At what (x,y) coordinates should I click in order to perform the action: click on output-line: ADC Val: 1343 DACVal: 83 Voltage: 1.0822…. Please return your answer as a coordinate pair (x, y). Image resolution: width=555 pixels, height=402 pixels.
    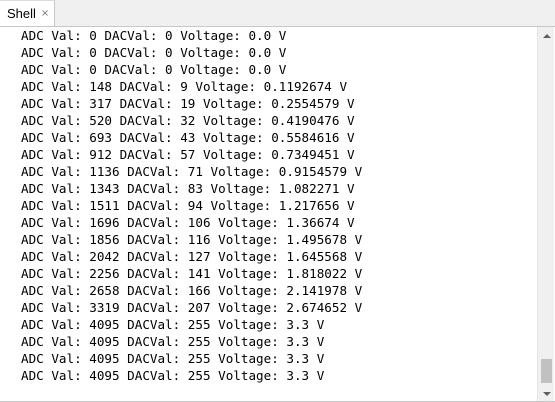
    Looking at the image, I should click on (188, 188).